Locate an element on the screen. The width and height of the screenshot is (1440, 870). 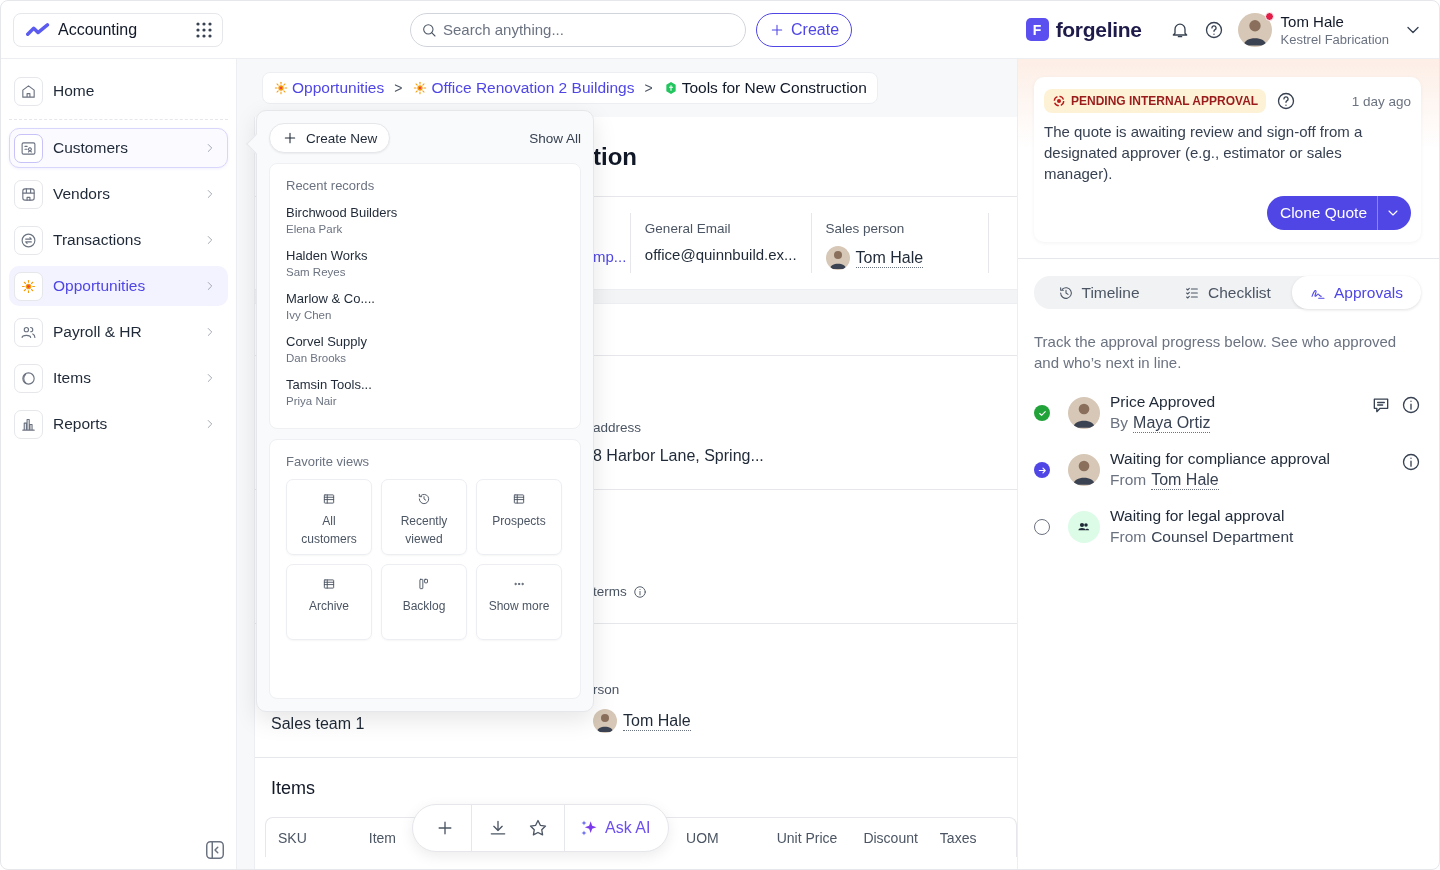
column-header: UOM is located at coordinates (702, 837).